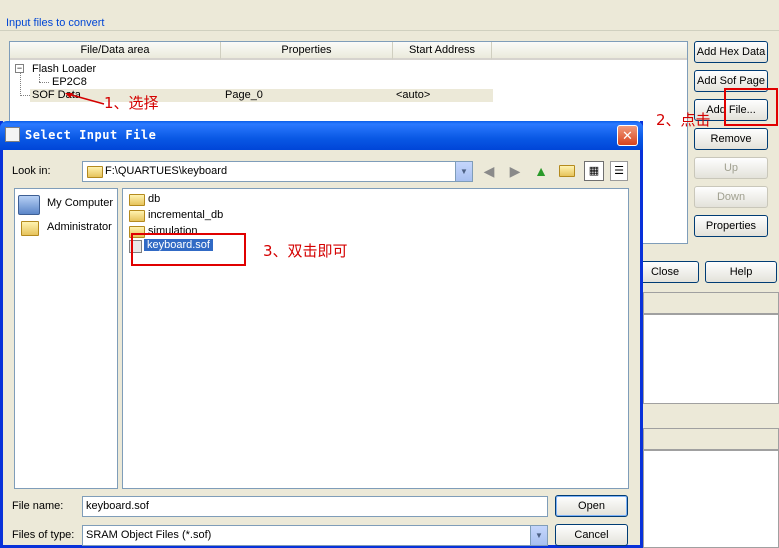  Describe the element at coordinates (69, 82) in the screenshot. I see `tree-item-ep2c8: EP2C8` at that location.